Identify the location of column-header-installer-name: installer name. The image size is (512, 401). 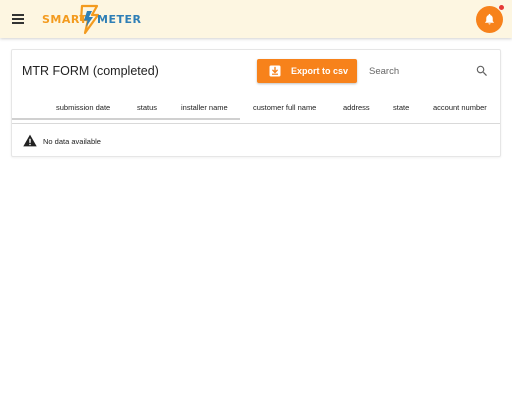
(204, 107).